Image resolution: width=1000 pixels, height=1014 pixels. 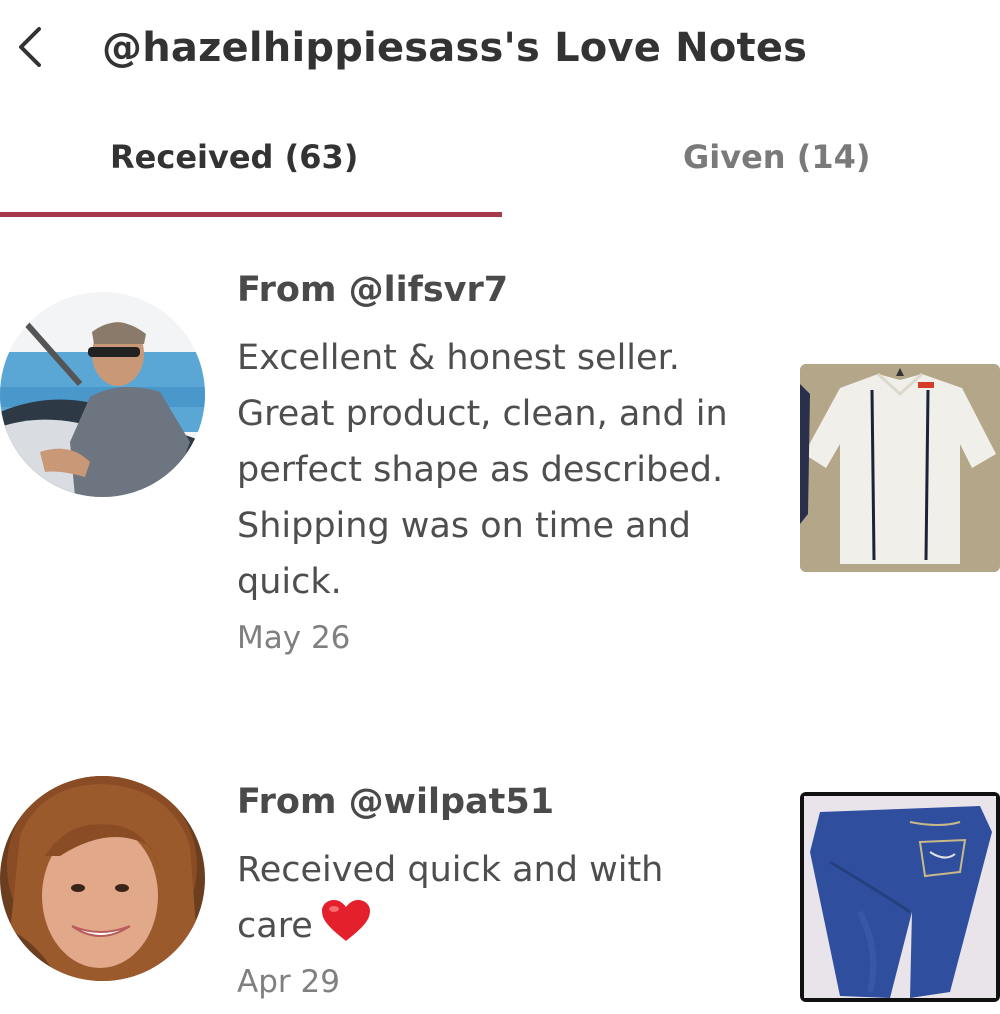 I want to click on blue-jeans-thumbnail, so click(x=900, y=897).